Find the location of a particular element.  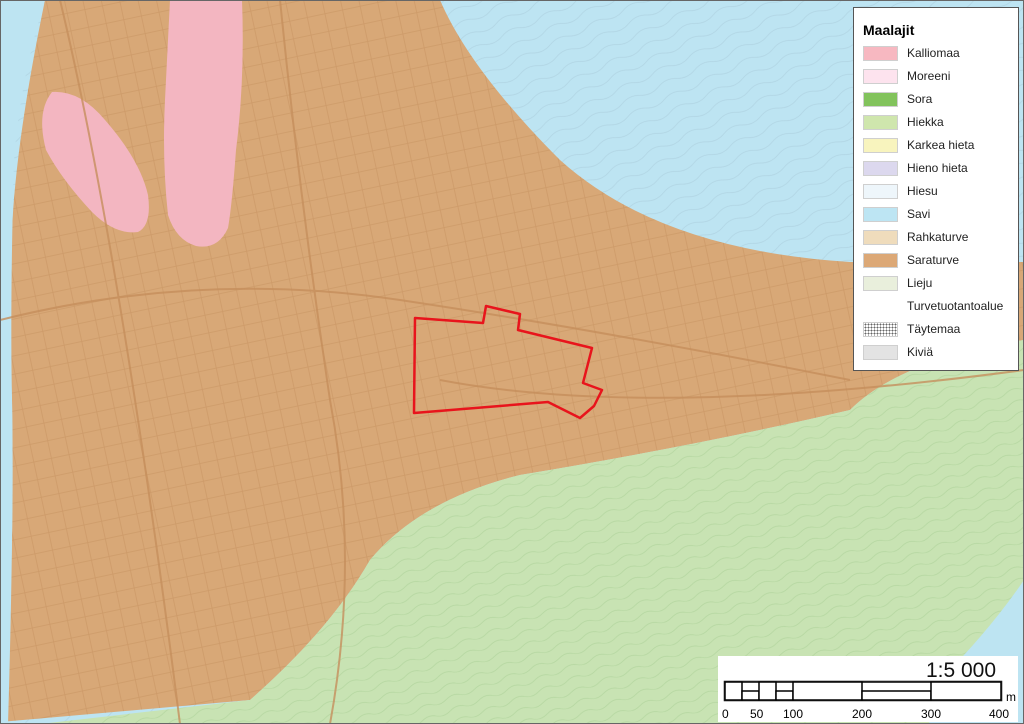

legend-item-turvetuotantoalue: Turvetuotantoalue is located at coordinates (938, 307).